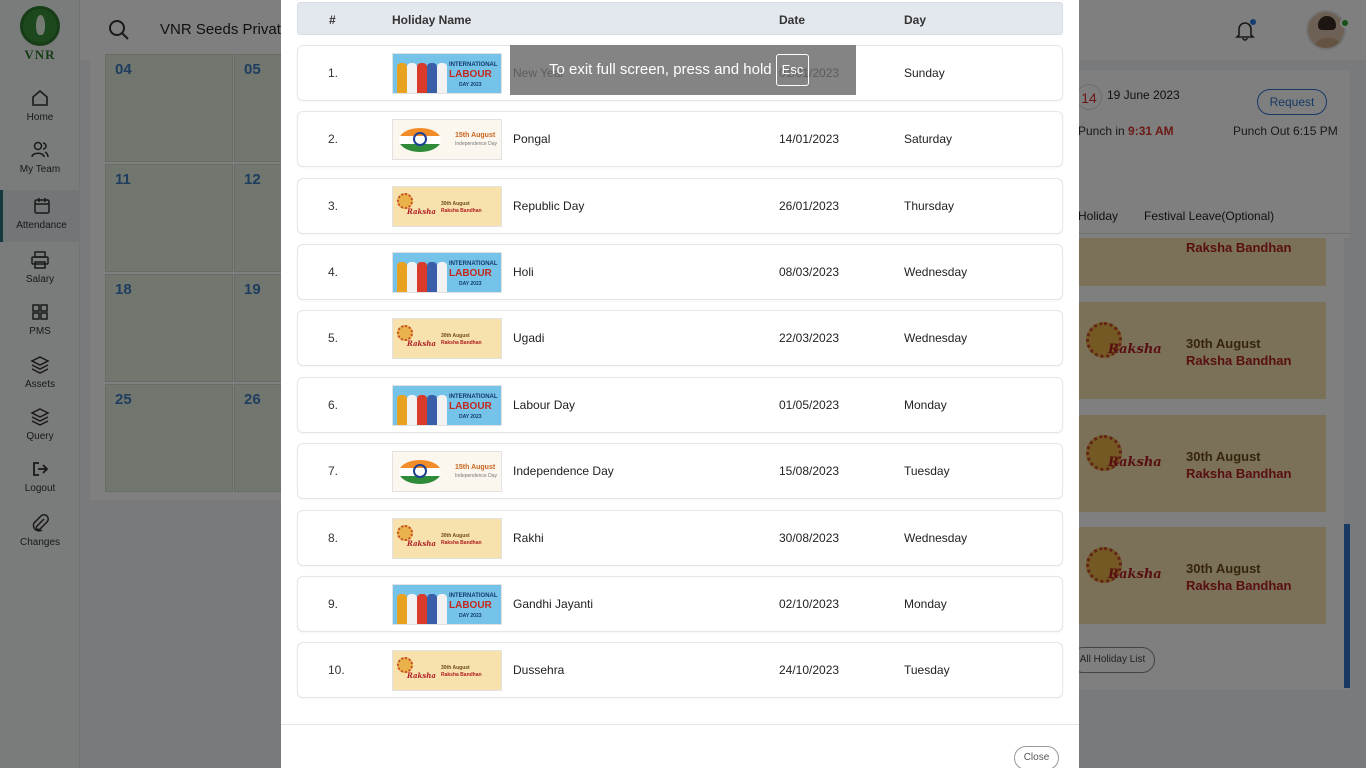 The image size is (1366, 768). What do you see at coordinates (1036, 757) in the screenshot?
I see `close-button: Close` at bounding box center [1036, 757].